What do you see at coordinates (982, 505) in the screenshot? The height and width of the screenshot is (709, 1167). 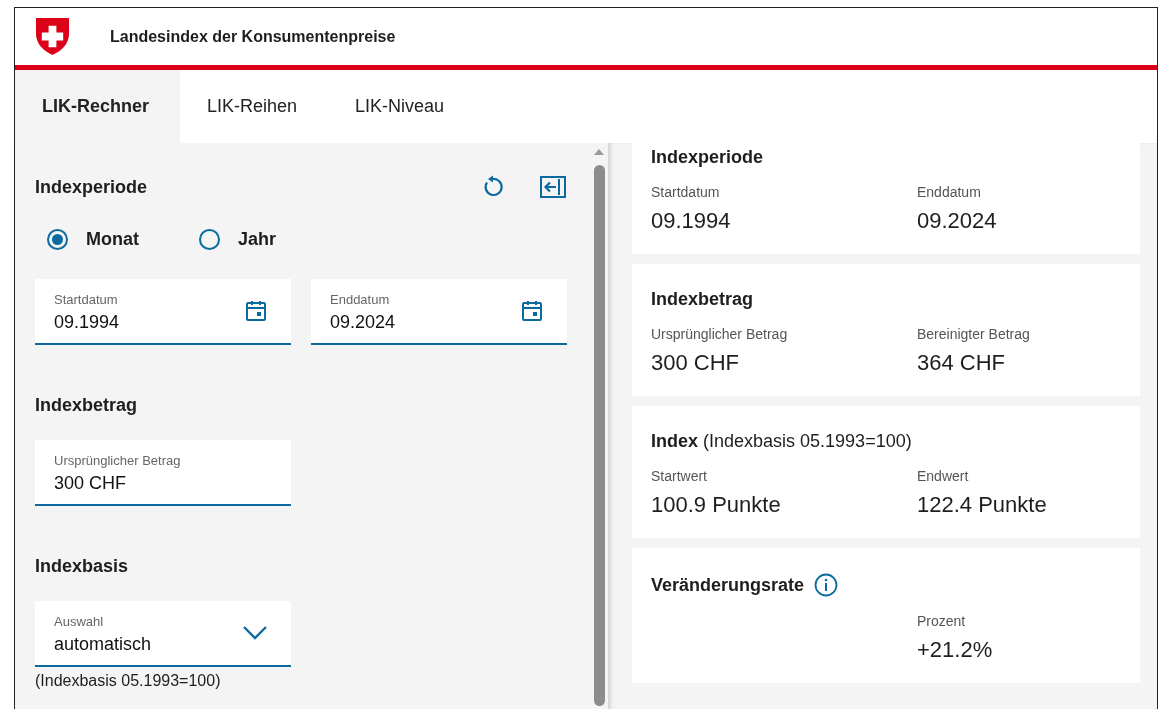 I see `result-value: 122.4 Punkte` at bounding box center [982, 505].